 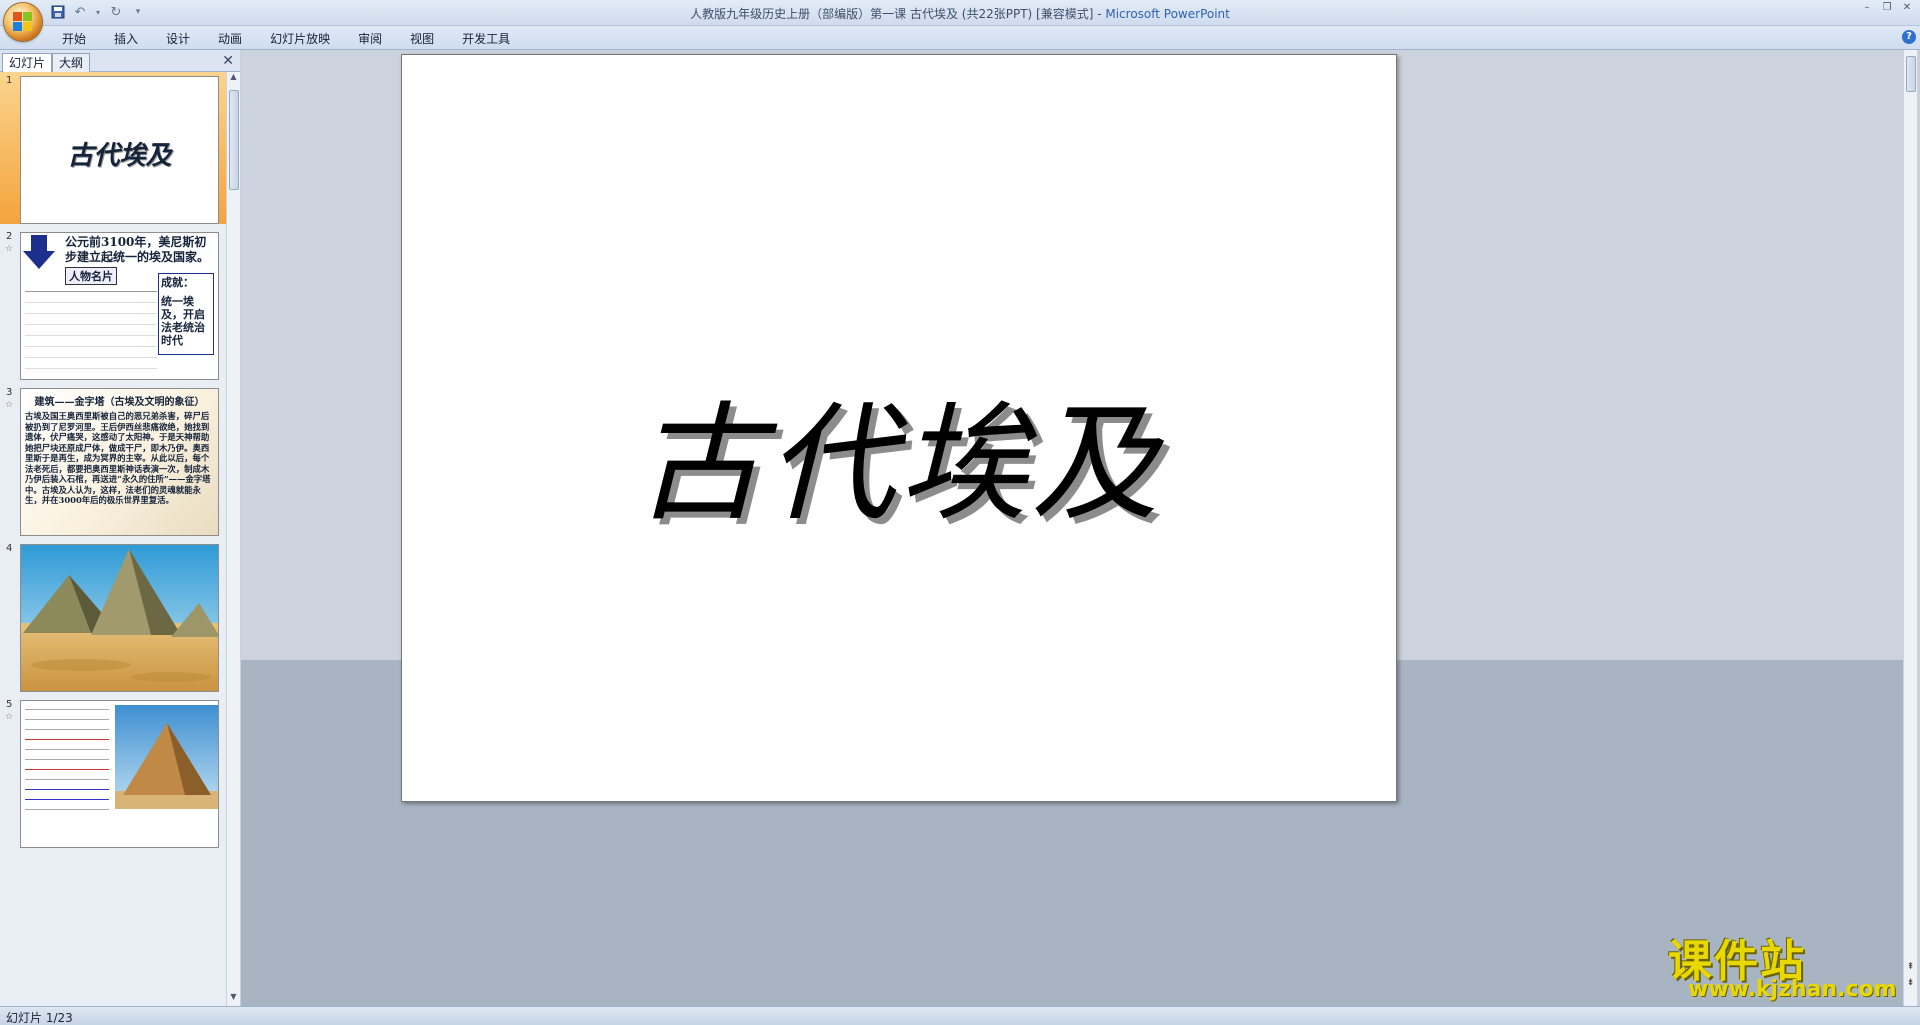 I want to click on minimize-icon: –, so click(x=1867, y=8).